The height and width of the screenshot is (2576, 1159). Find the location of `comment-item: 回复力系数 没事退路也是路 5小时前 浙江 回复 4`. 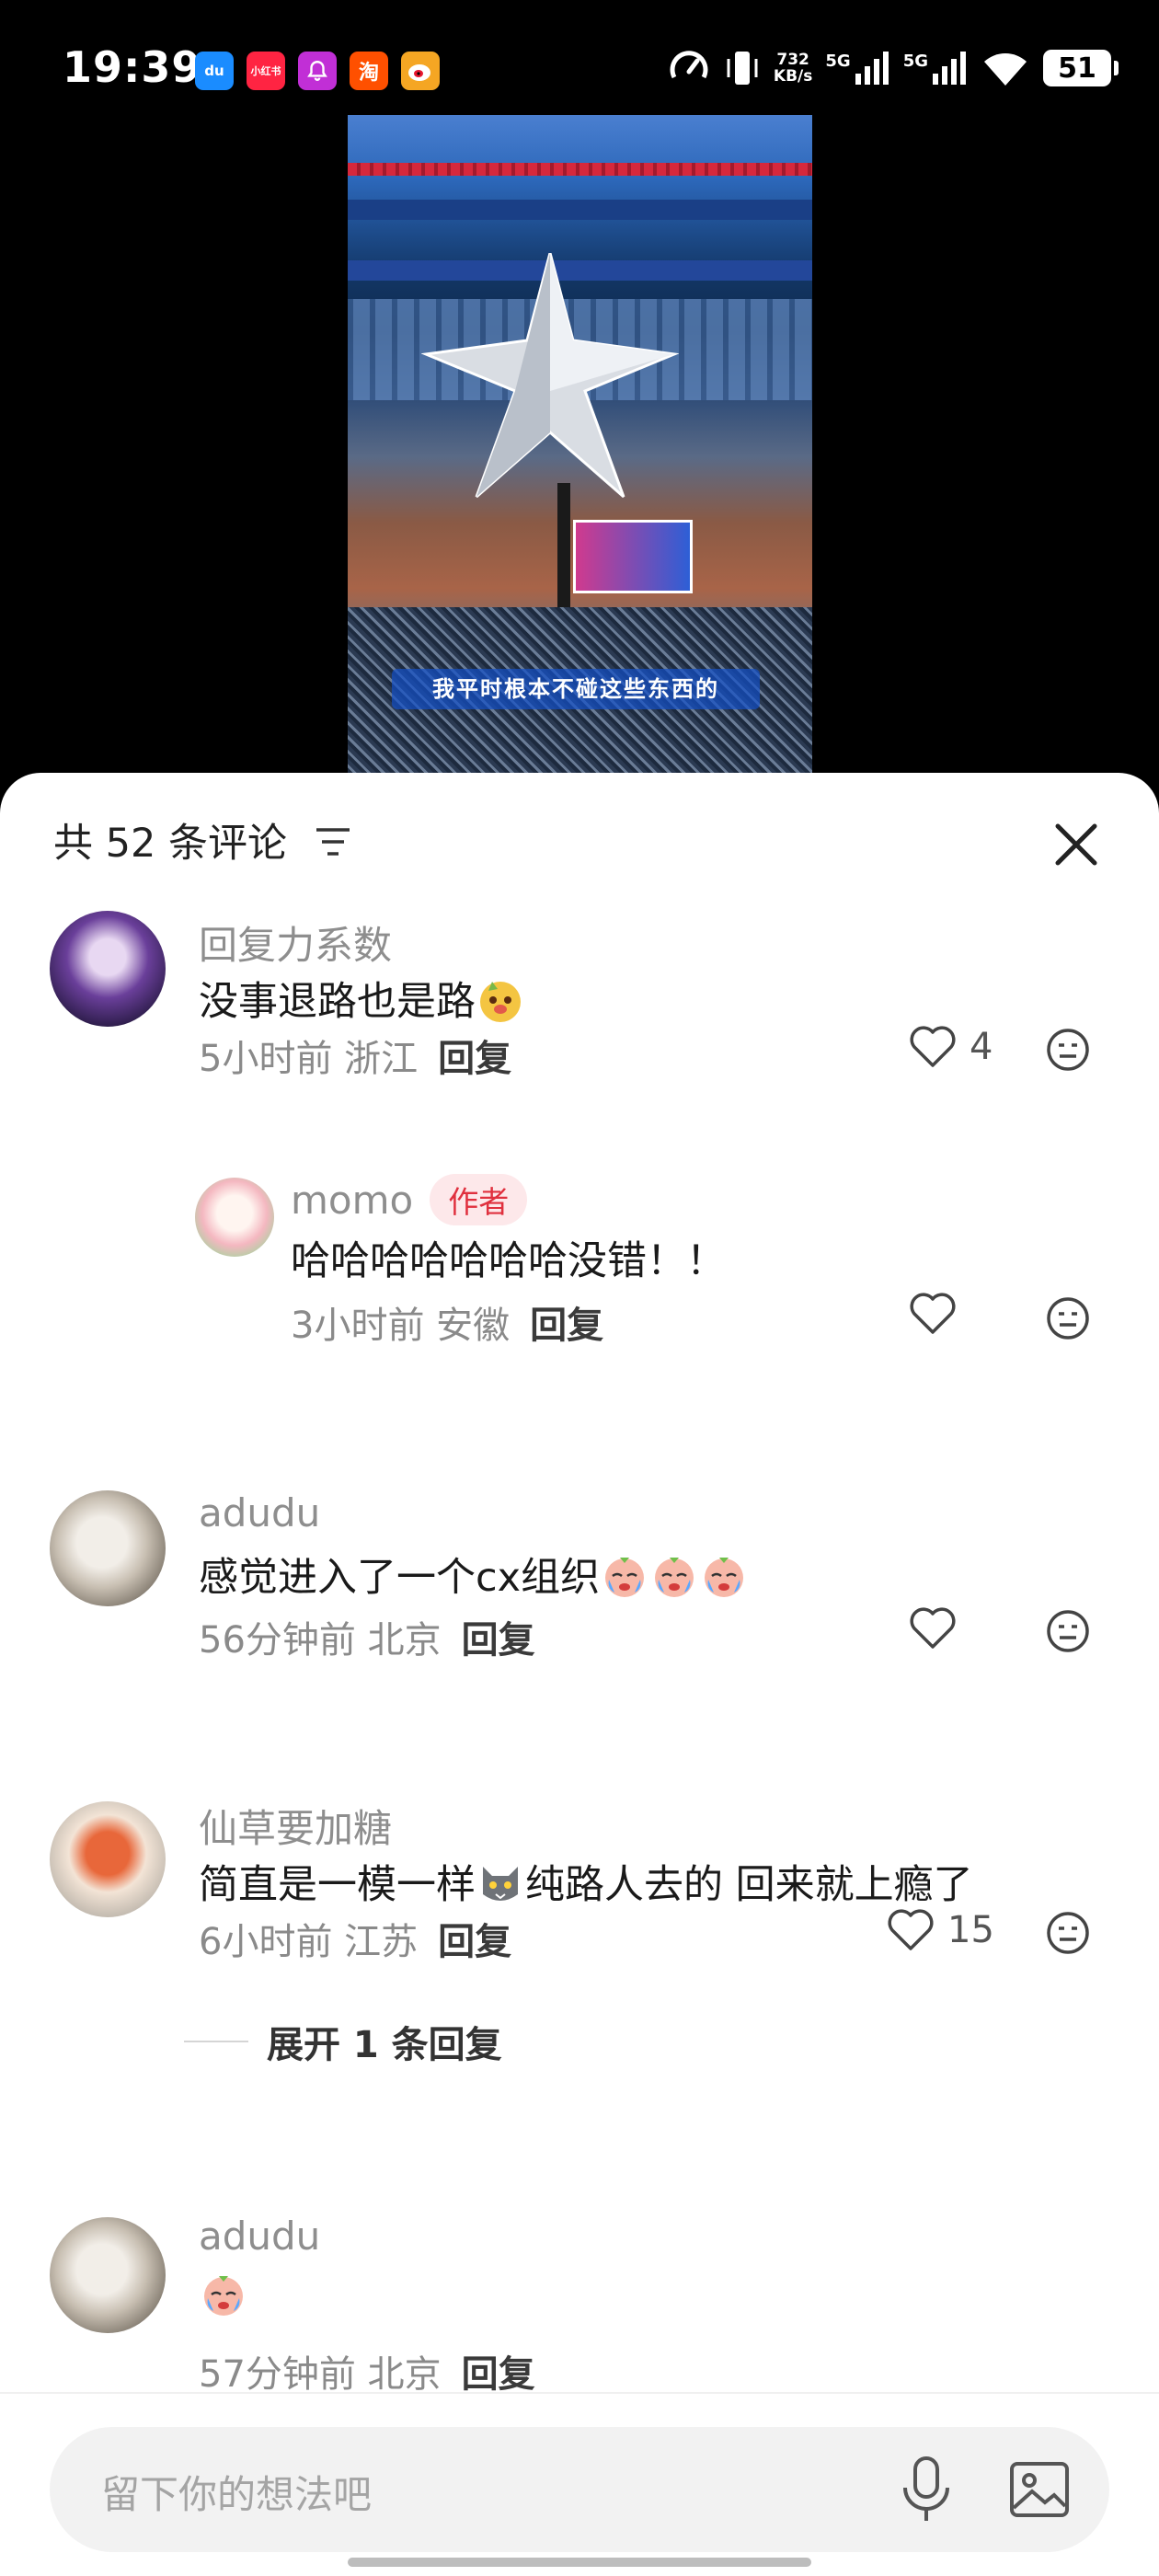

comment-item: 回复力系数 没事退路也是路 5小时前 浙江 回复 4 is located at coordinates (579, 995).